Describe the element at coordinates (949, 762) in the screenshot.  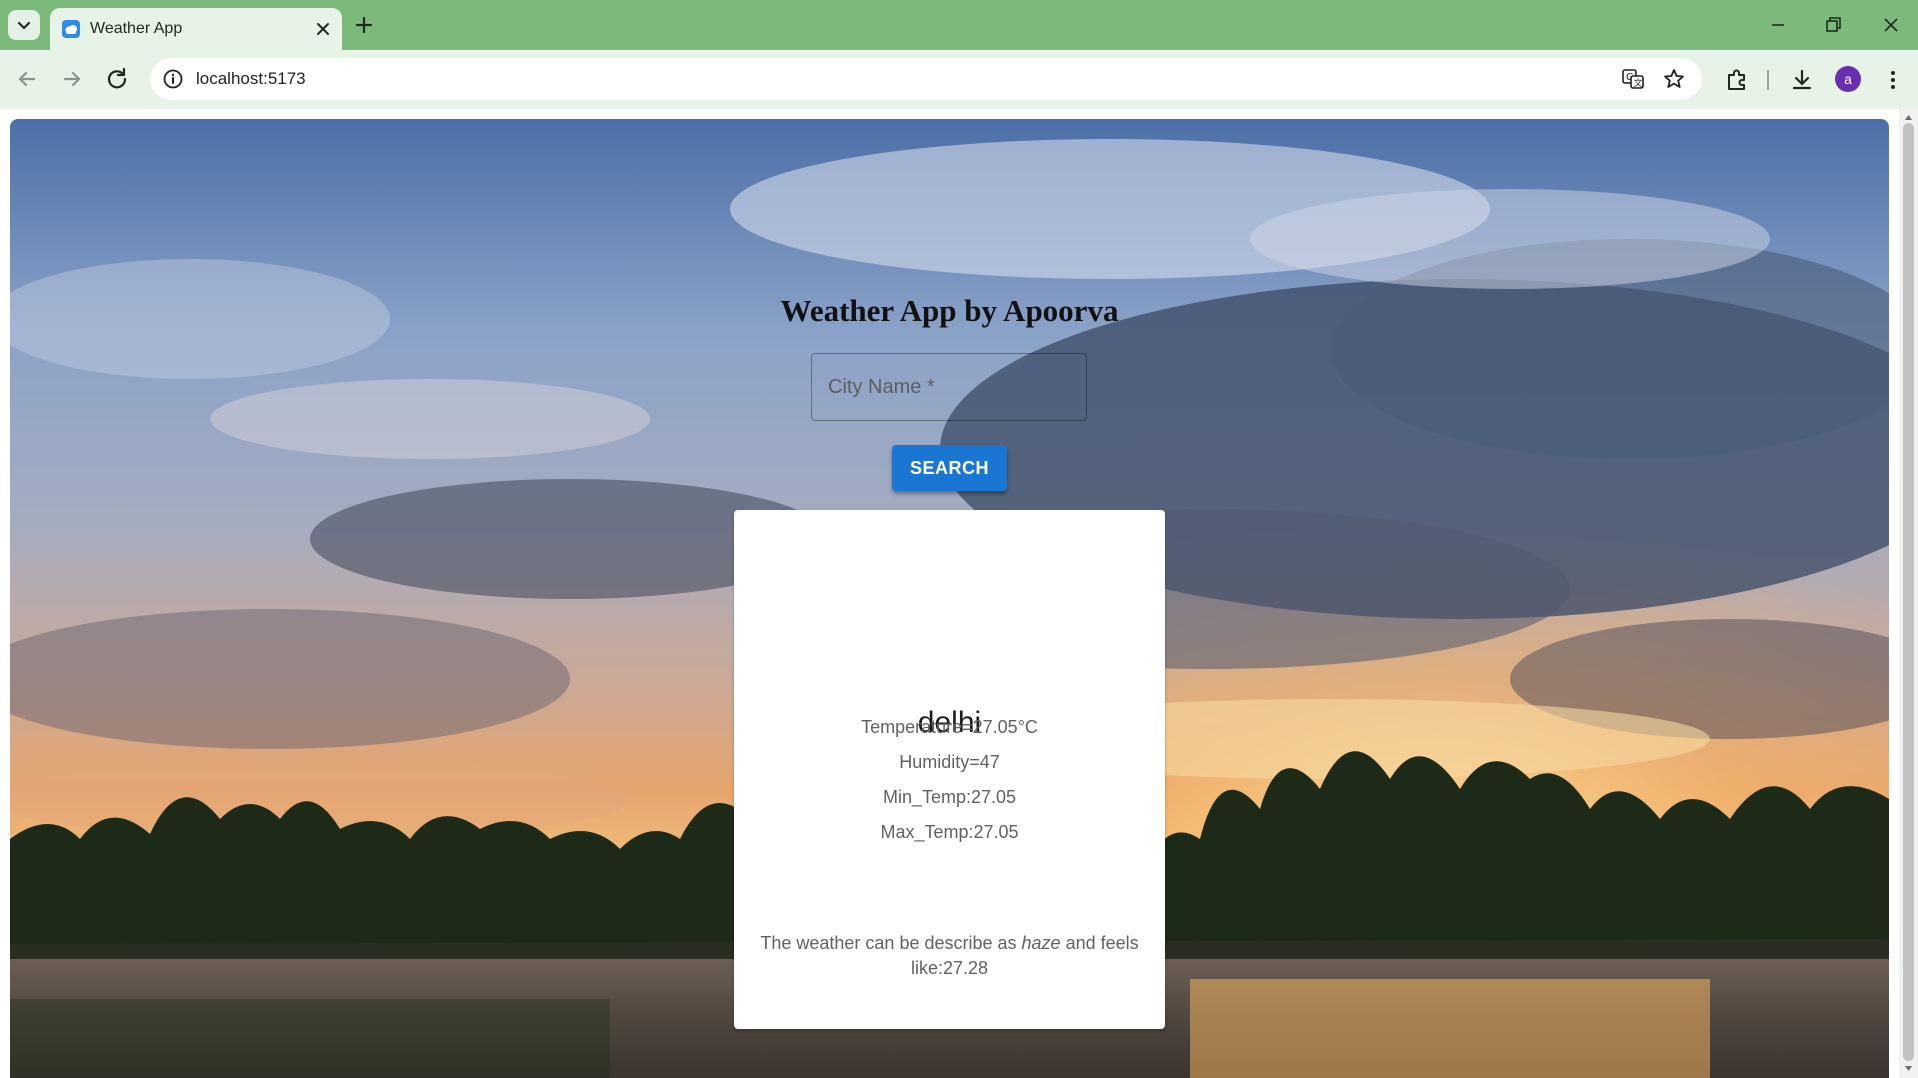
I see `humidity-text: Humidity=47` at that location.